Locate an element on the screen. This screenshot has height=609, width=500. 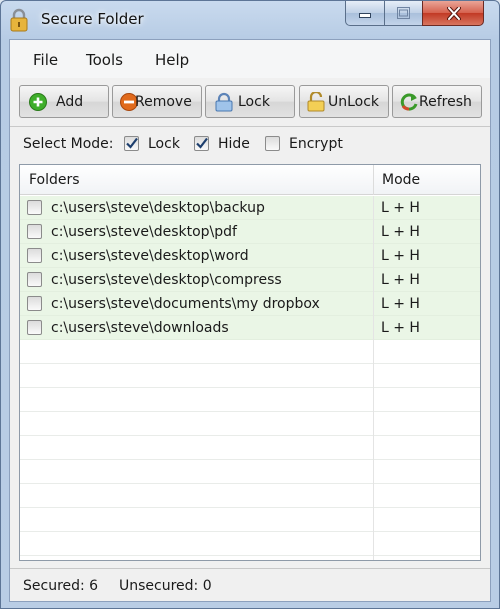
refresh-button: Refresh is located at coordinates (437, 101).